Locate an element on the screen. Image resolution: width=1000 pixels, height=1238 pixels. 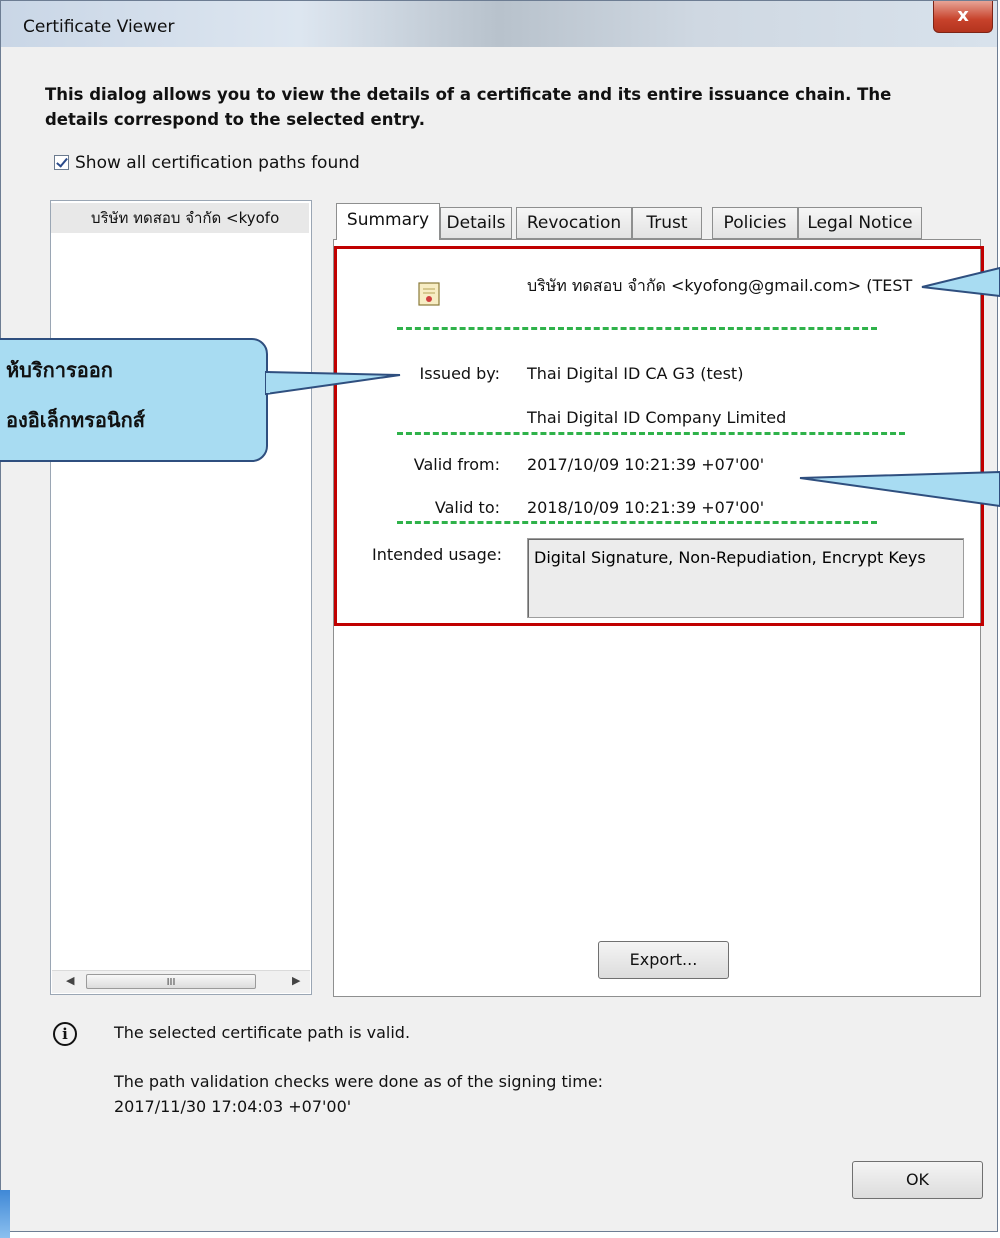
tab-revocation: Revocation is located at coordinates (574, 223).